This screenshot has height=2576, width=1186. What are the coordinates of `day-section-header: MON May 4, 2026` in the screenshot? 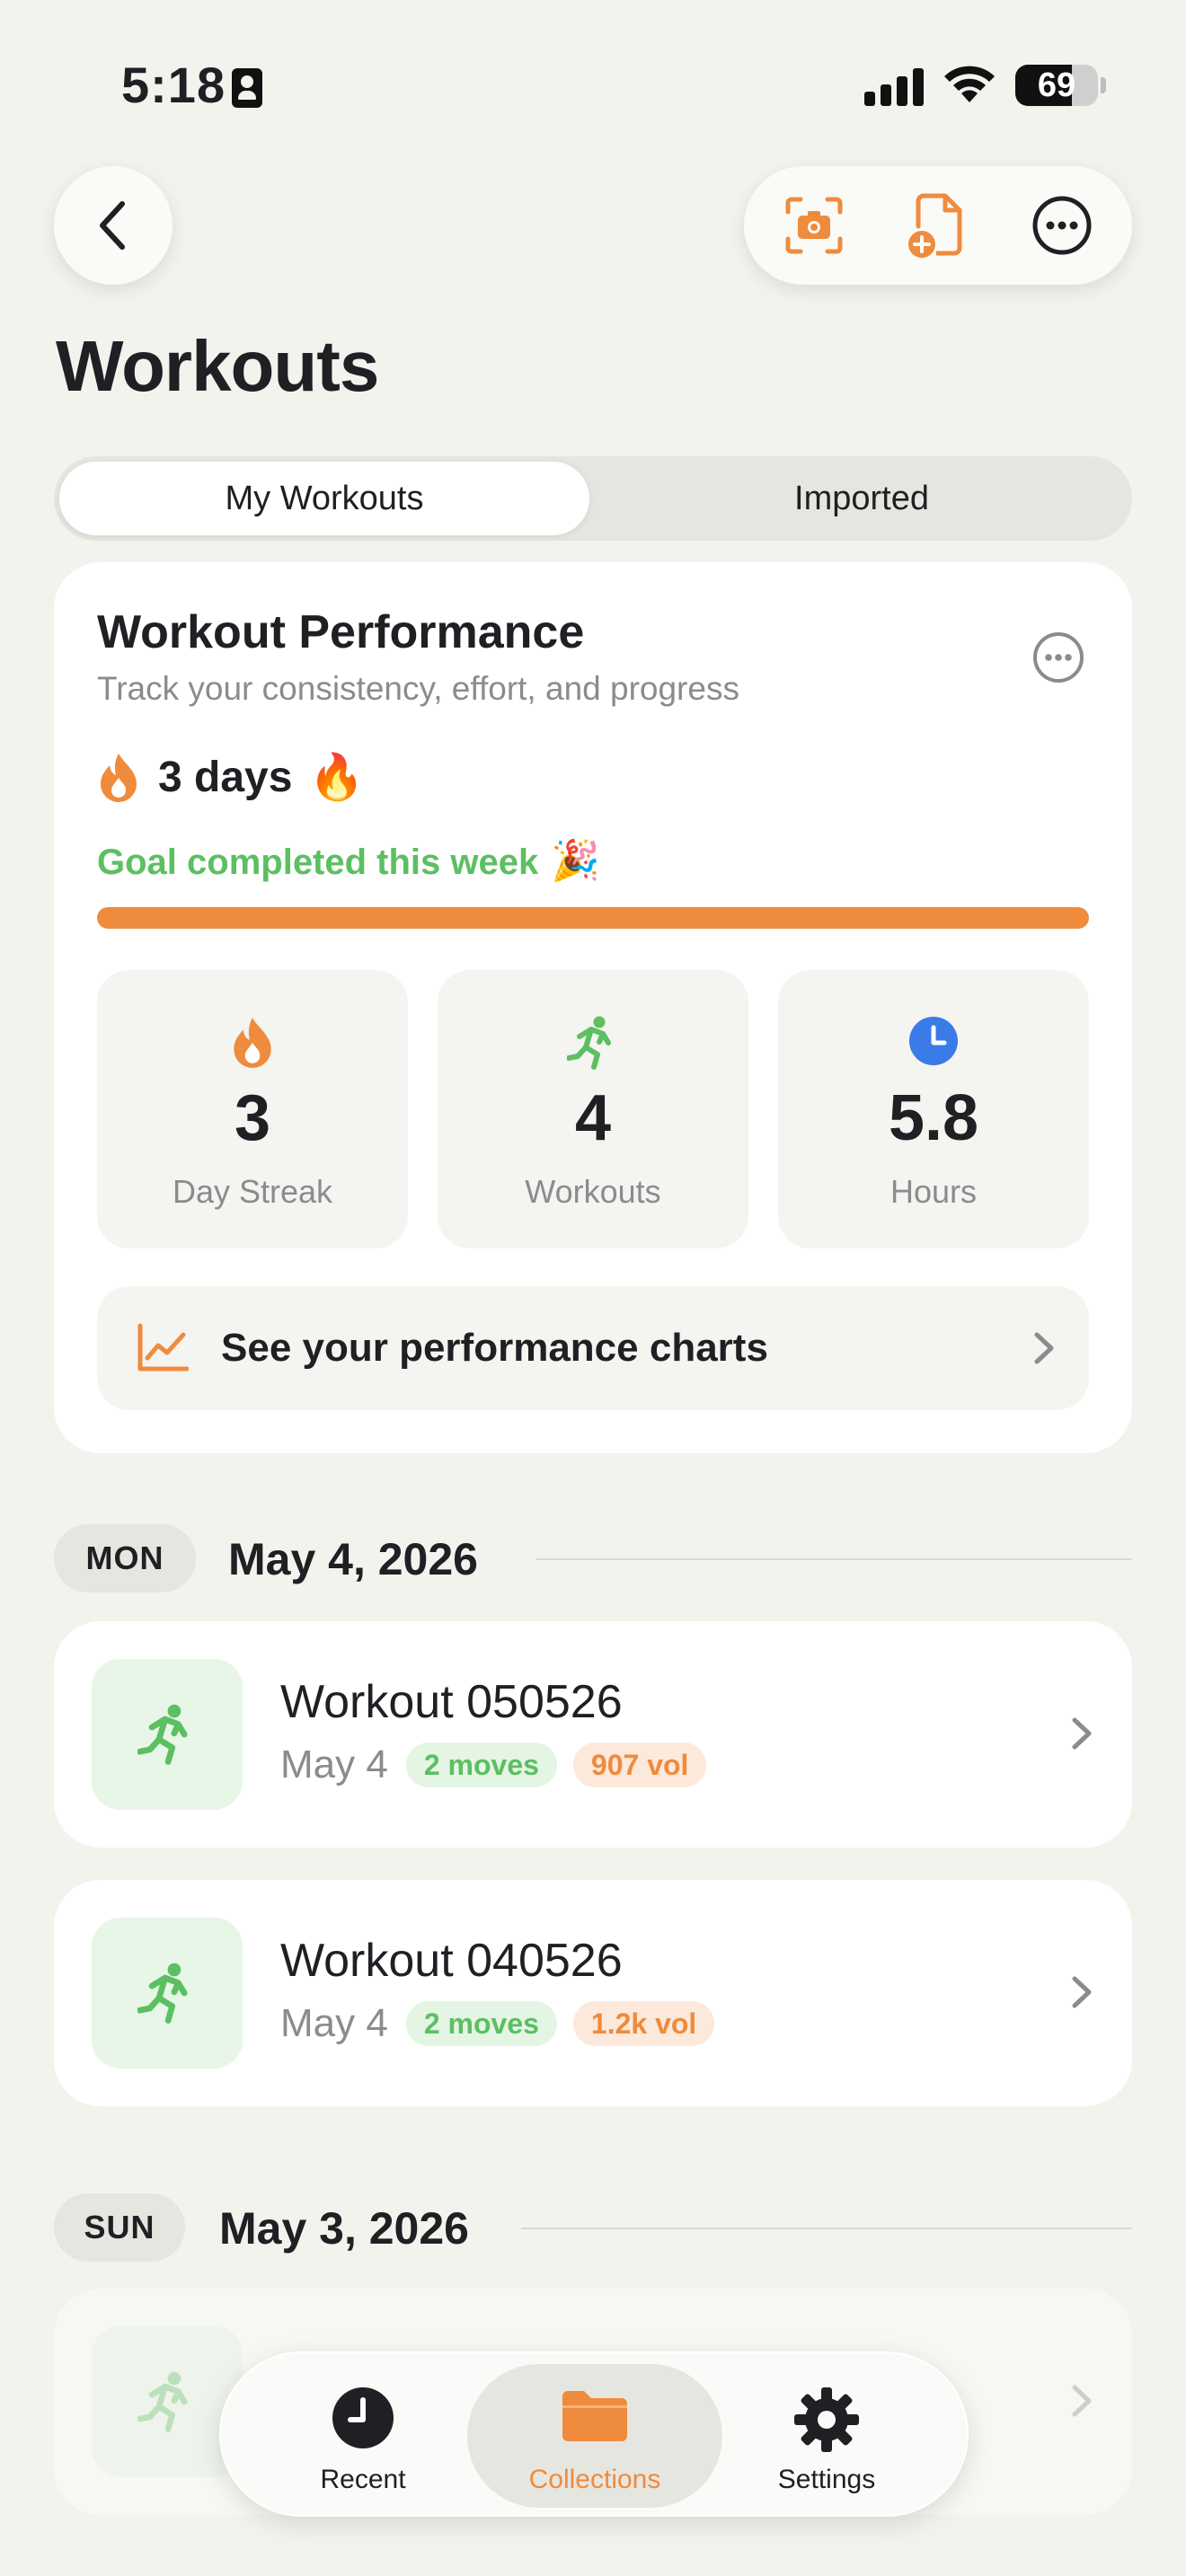 It's located at (593, 1558).